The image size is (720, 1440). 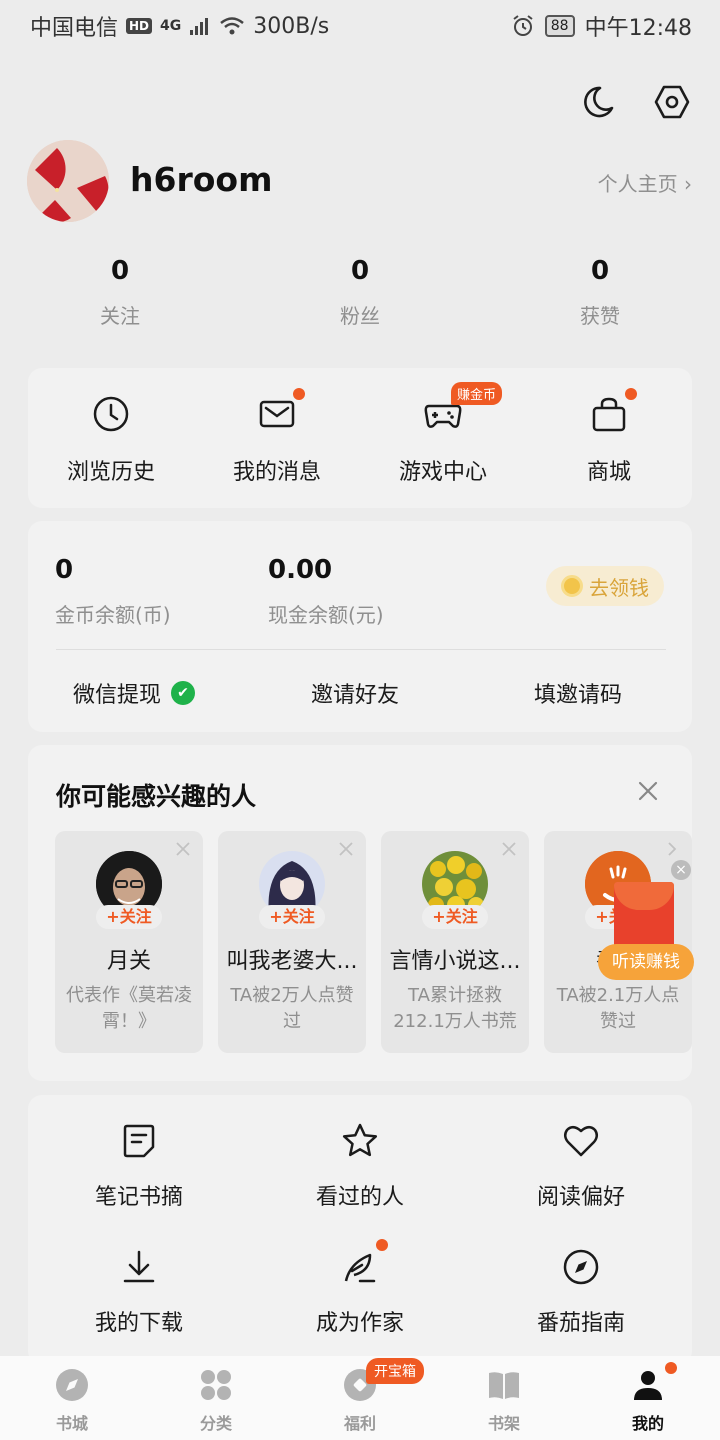 I want to click on person-name: 月关, so click(x=128, y=961).